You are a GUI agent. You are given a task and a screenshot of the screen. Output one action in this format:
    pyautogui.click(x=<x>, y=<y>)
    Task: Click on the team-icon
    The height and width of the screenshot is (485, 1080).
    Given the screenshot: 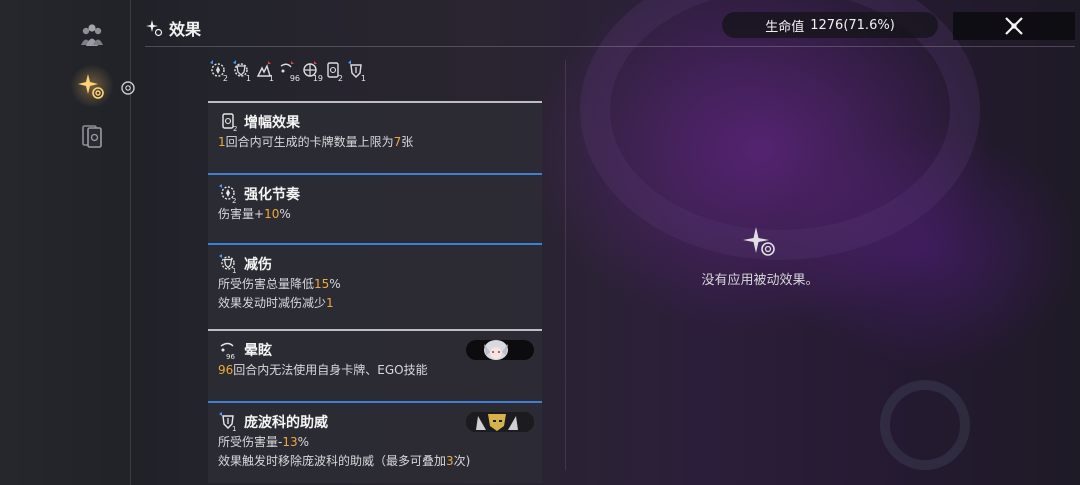 What is the action you would take?
    pyautogui.click(x=92, y=35)
    